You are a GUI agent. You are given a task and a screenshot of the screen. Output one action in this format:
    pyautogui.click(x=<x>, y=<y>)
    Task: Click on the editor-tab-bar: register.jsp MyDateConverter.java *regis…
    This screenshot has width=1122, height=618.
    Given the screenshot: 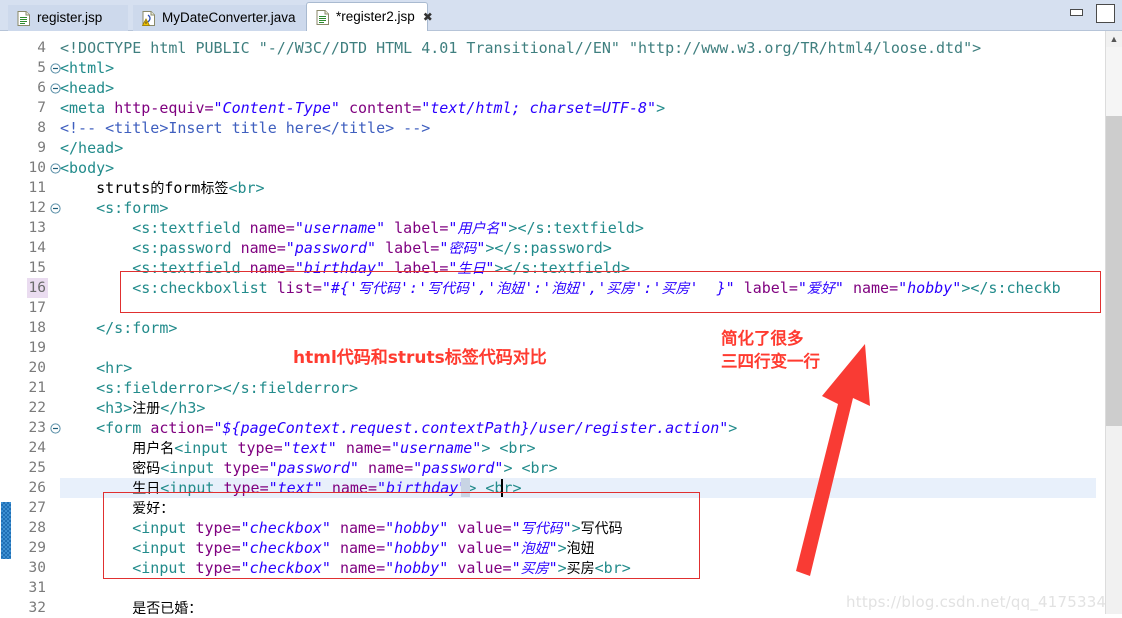 What is the action you would take?
    pyautogui.click(x=561, y=15)
    